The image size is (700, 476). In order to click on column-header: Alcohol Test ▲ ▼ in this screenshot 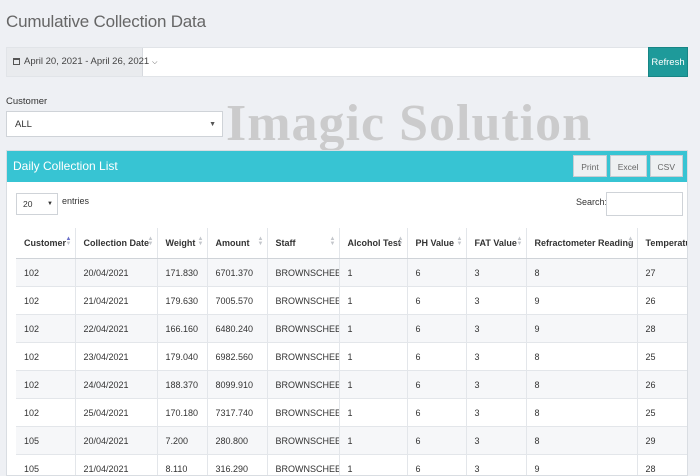, I will do `click(373, 243)`.